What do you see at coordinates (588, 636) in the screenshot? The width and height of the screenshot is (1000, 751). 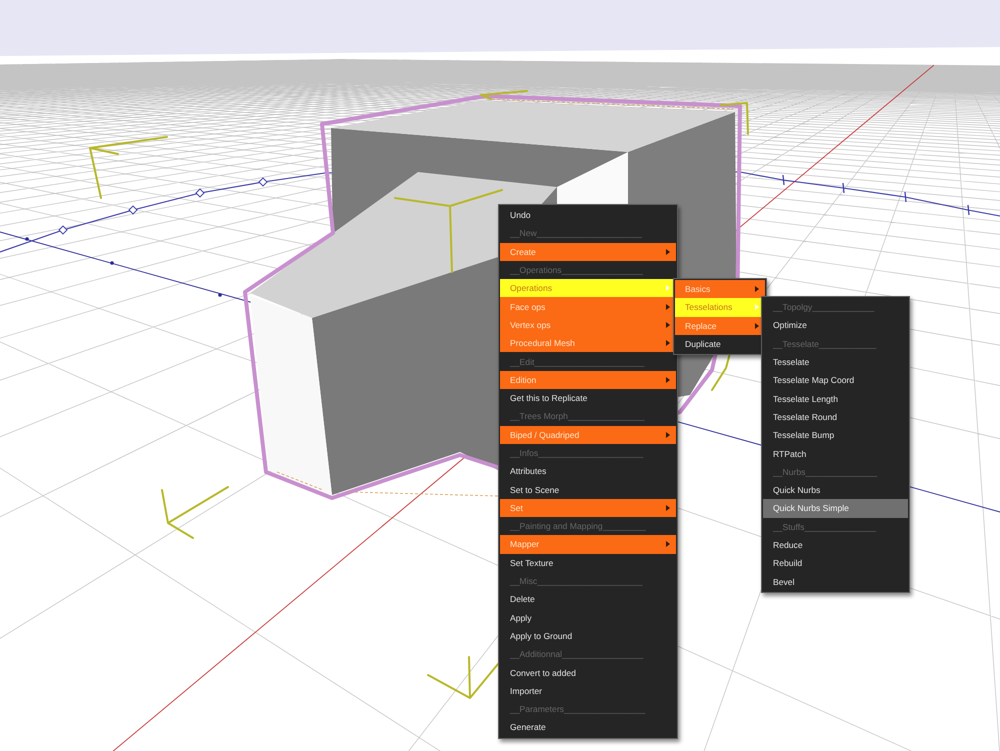 I see `menu-item: Apply to Ground` at bounding box center [588, 636].